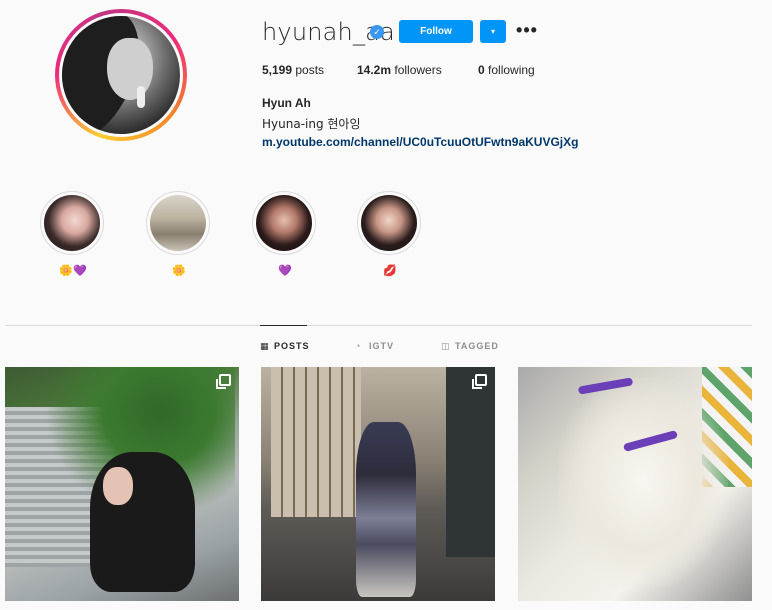 The width and height of the screenshot is (772, 610). I want to click on igtv-icon: ◔, so click(358, 345).